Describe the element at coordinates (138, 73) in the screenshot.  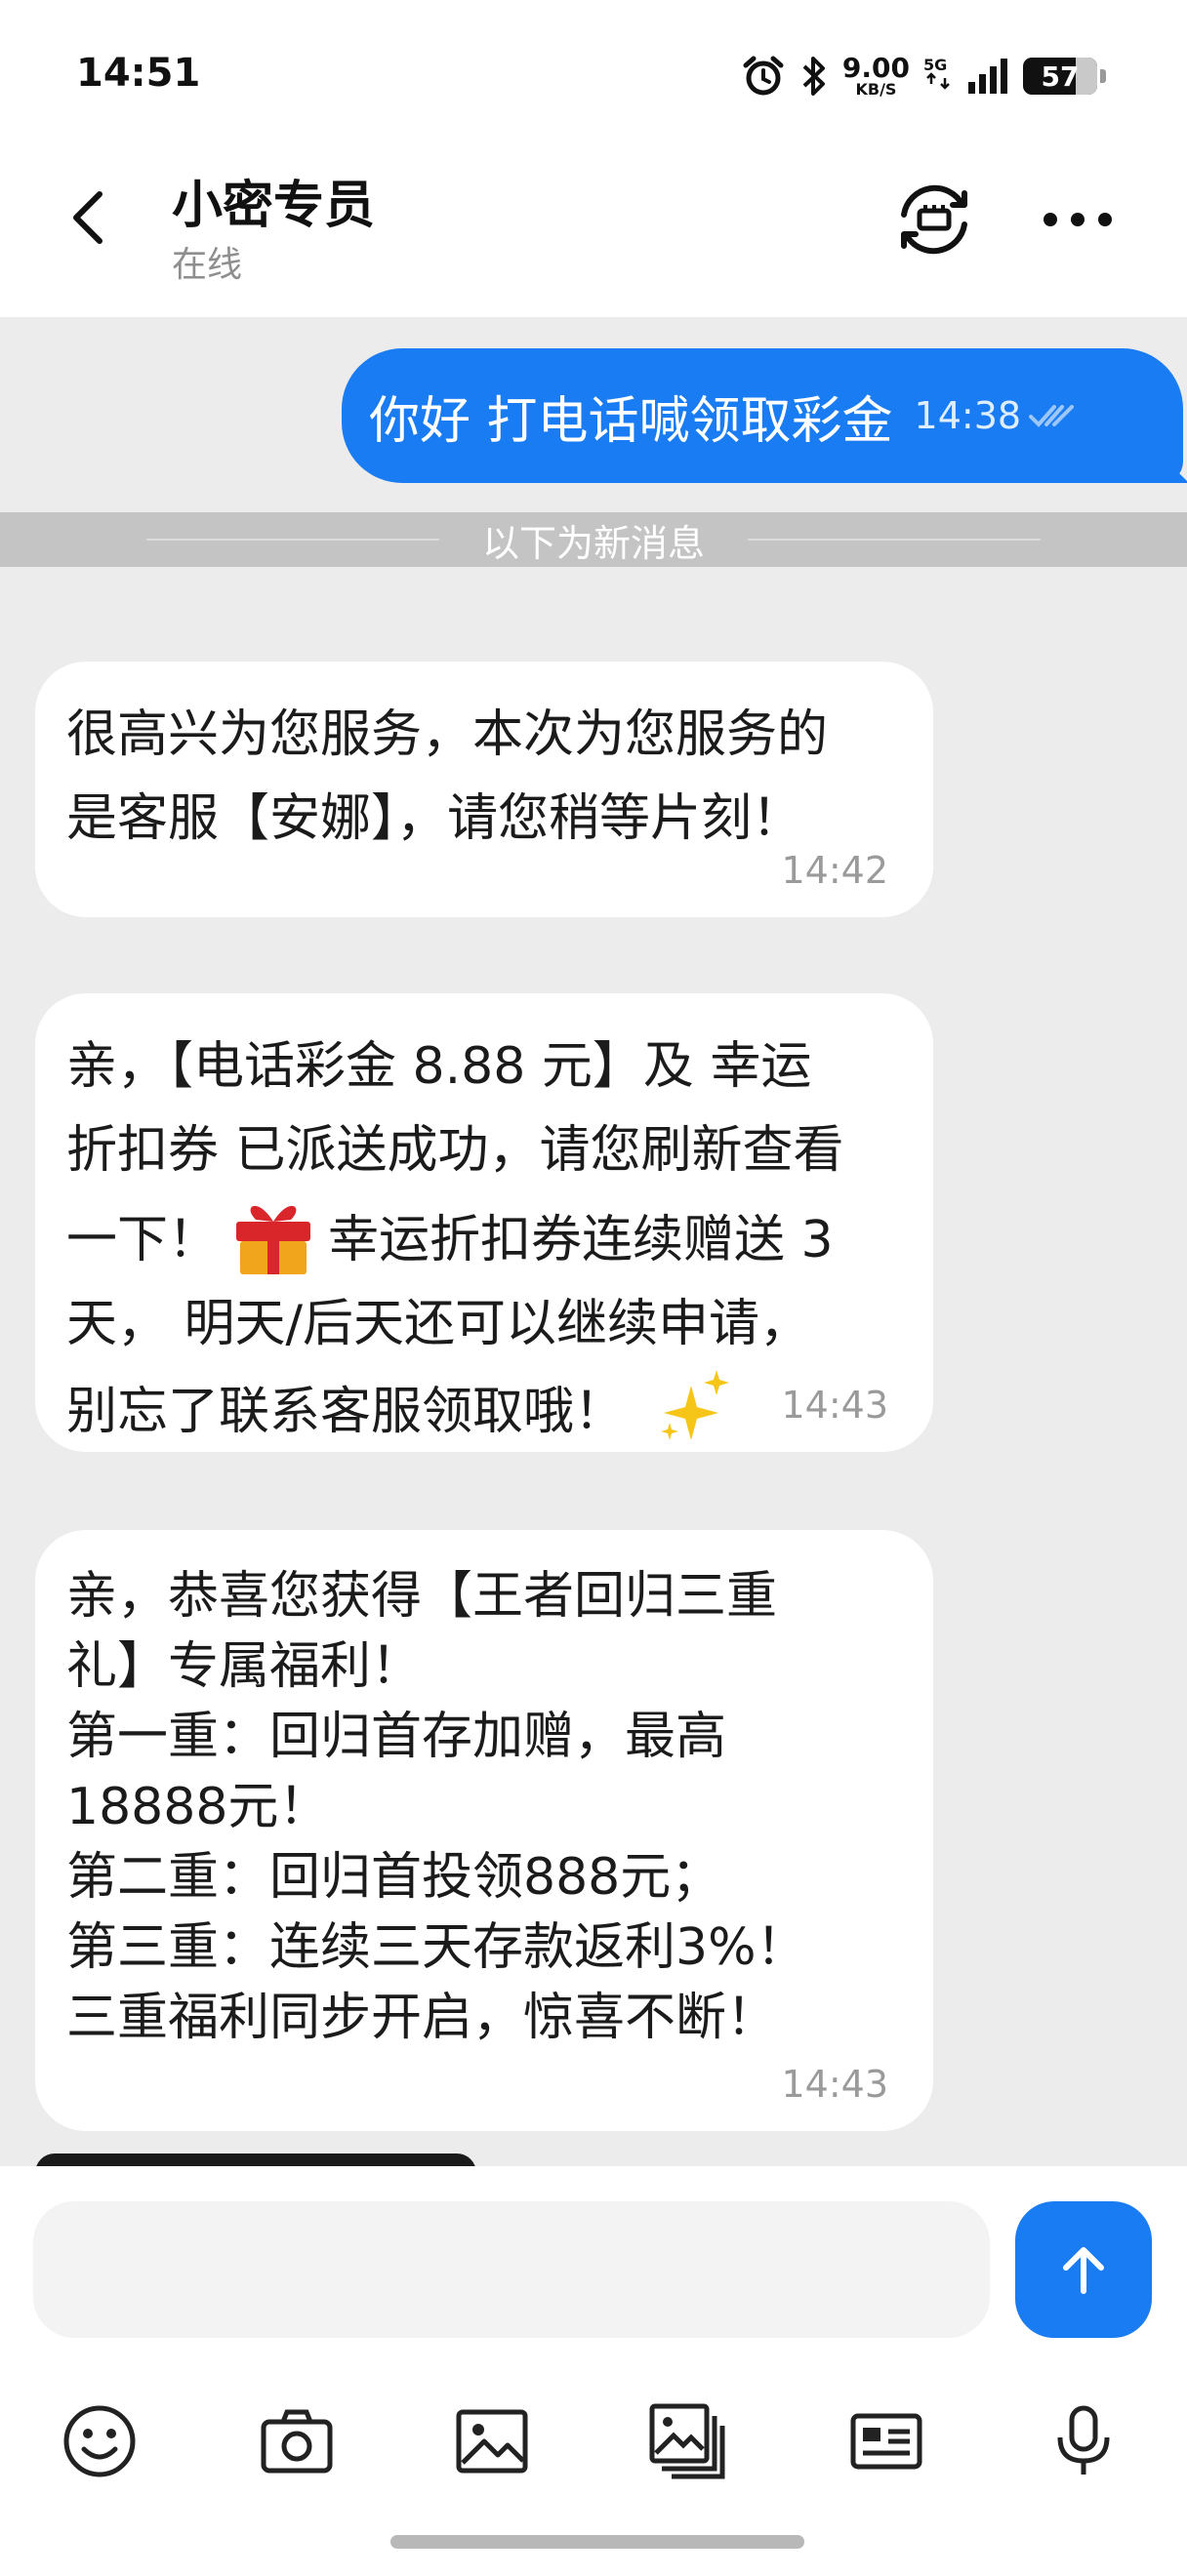
I see `status-time: 14:51` at that location.